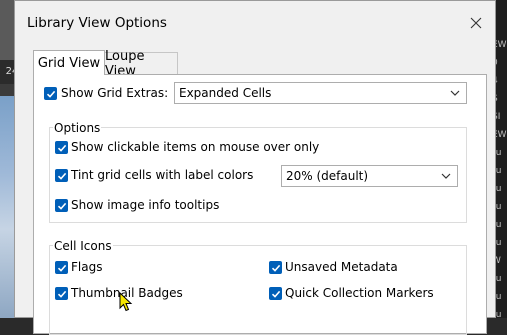 Image resolution: width=507 pixels, height=335 pixels. I want to click on quick-collection-checkbox, so click(275, 293).